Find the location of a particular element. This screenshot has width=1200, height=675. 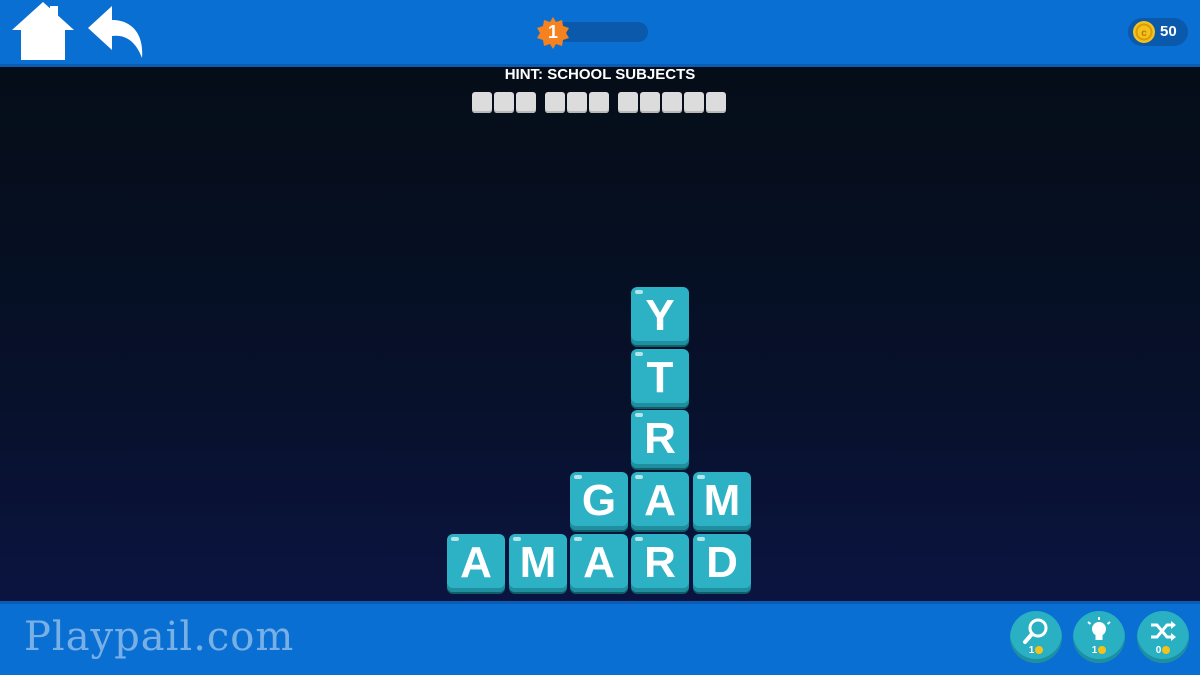

magnifier-icon is located at coordinates (1035, 631).